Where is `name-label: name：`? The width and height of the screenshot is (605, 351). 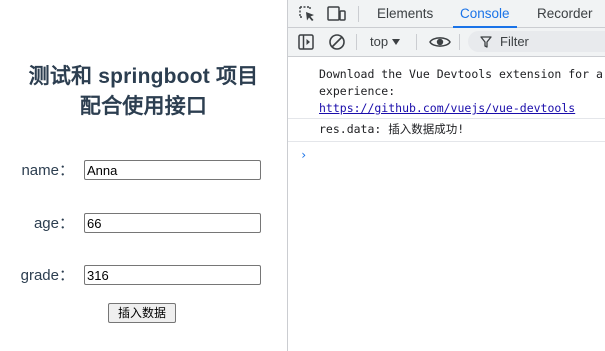
name-label: name： is located at coordinates (47, 170).